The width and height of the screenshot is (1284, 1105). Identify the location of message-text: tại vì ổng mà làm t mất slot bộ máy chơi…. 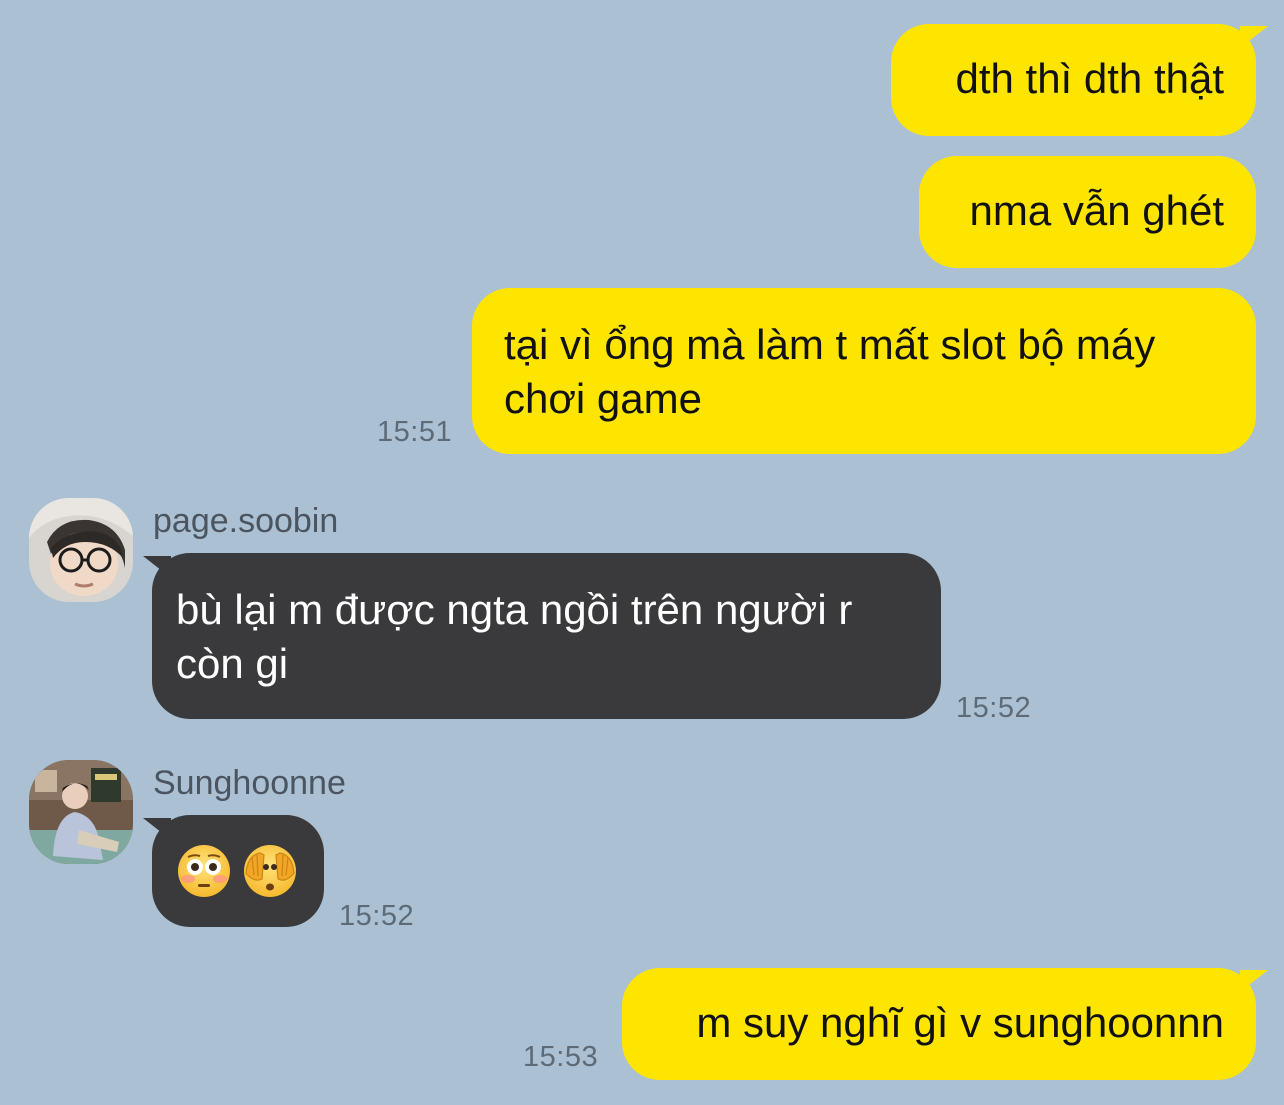
(830, 371).